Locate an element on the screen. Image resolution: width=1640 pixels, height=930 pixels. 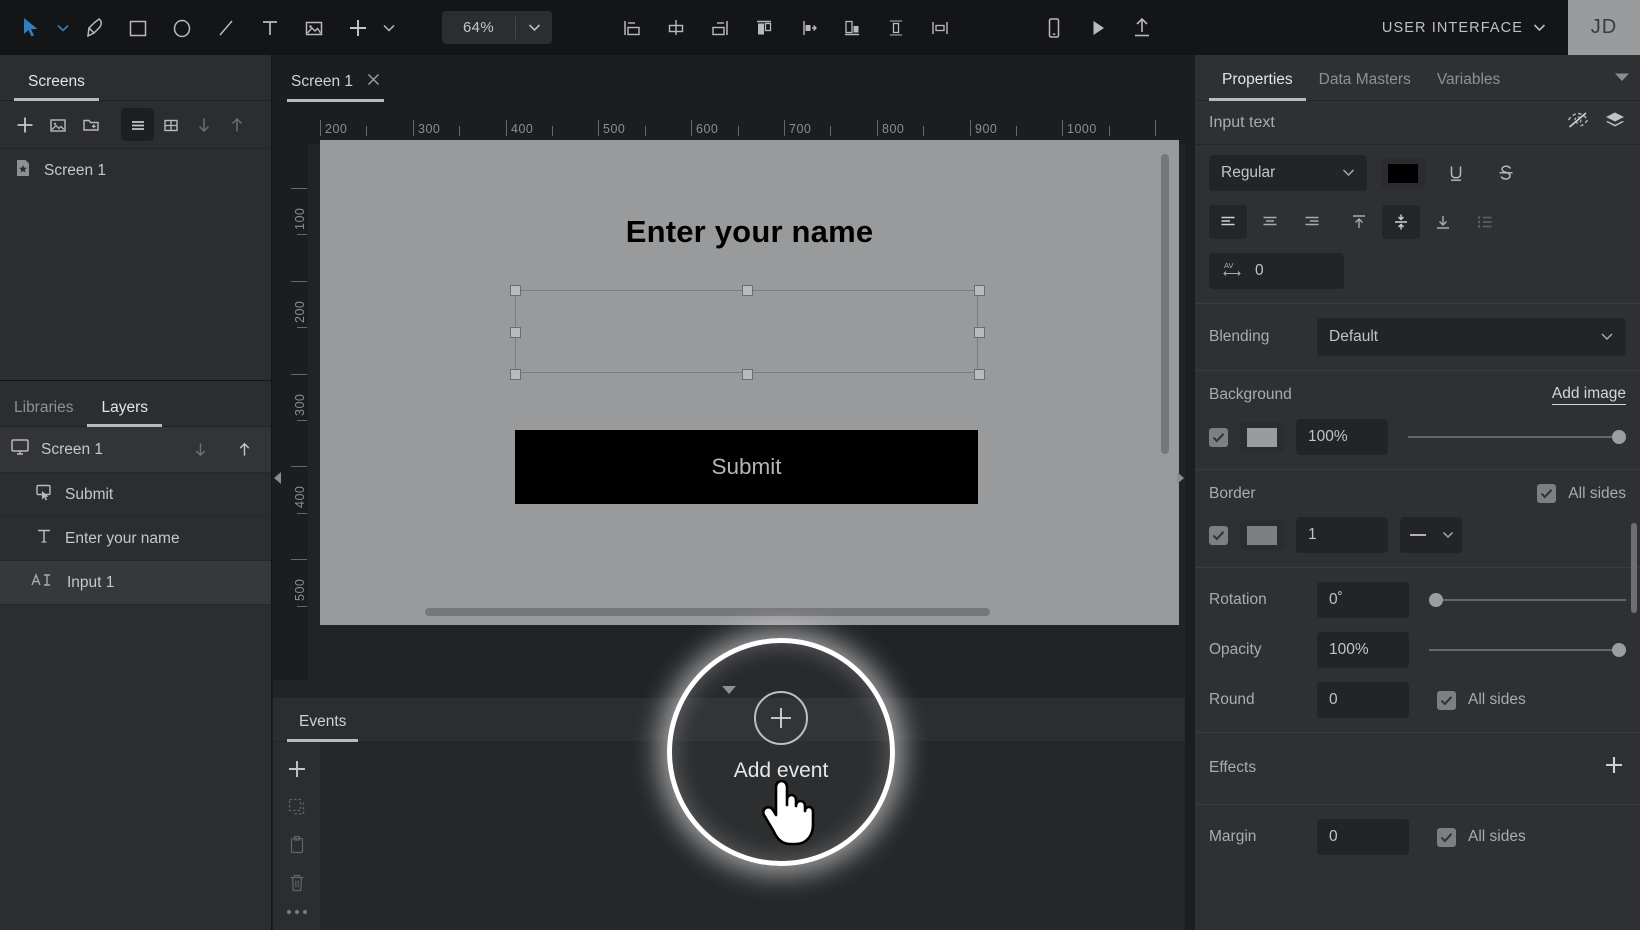
add-event-spotlight: Add event is located at coordinates (781, 752).